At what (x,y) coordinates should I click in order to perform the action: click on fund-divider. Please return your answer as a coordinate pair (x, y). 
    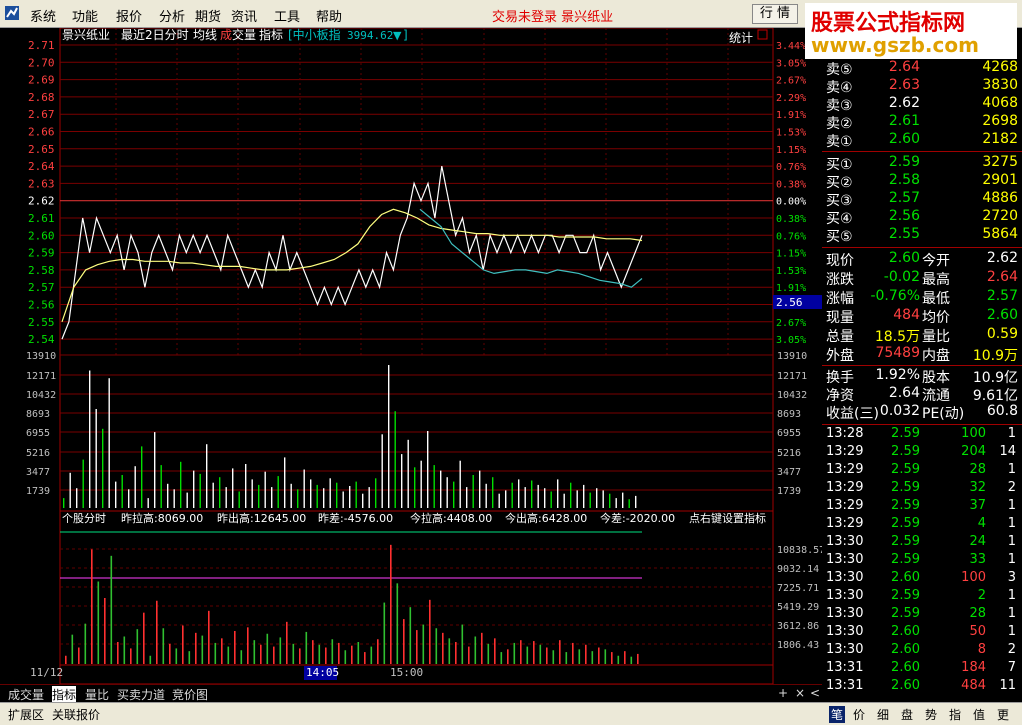
    Looking at the image, I should click on (922, 365).